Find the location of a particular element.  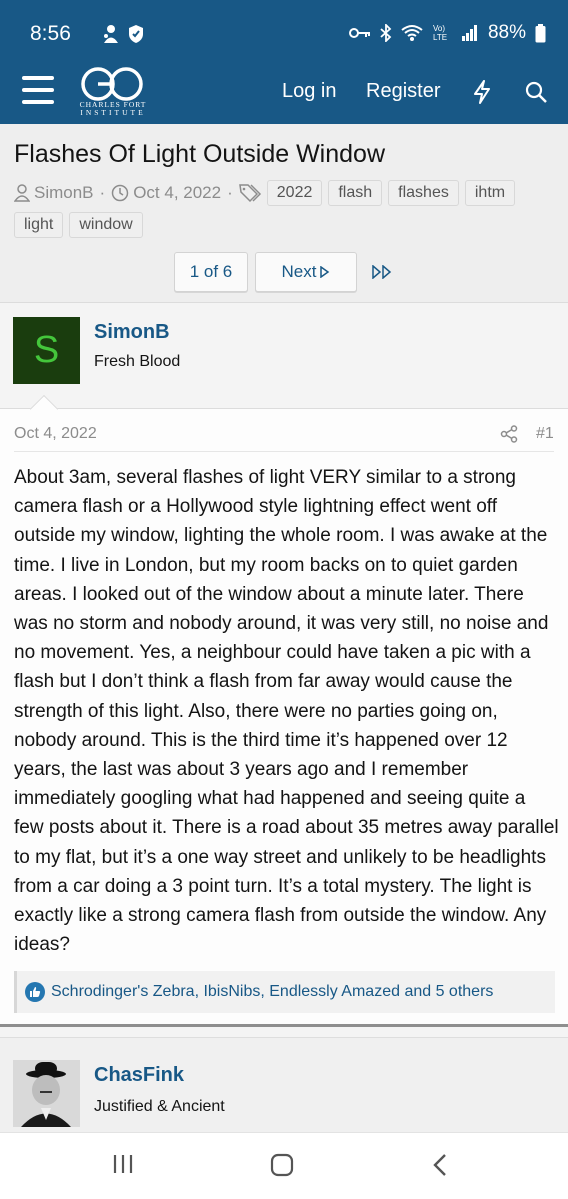

tag: light is located at coordinates (39, 225).